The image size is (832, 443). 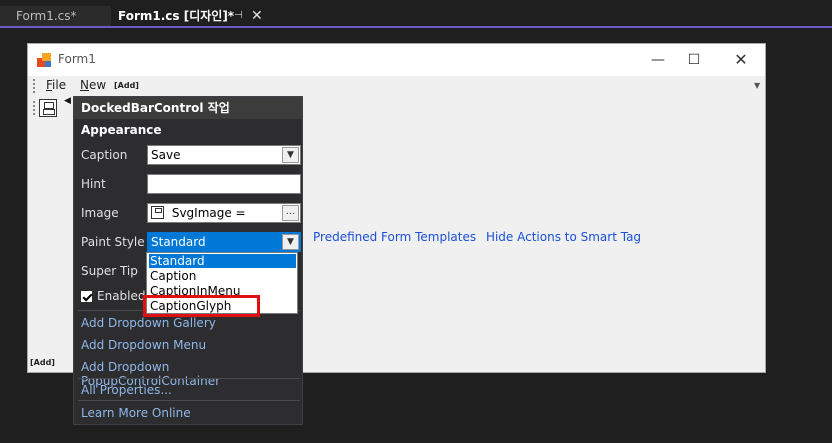 What do you see at coordinates (178, 242) in the screenshot?
I see `paint-style-value: Standard` at bounding box center [178, 242].